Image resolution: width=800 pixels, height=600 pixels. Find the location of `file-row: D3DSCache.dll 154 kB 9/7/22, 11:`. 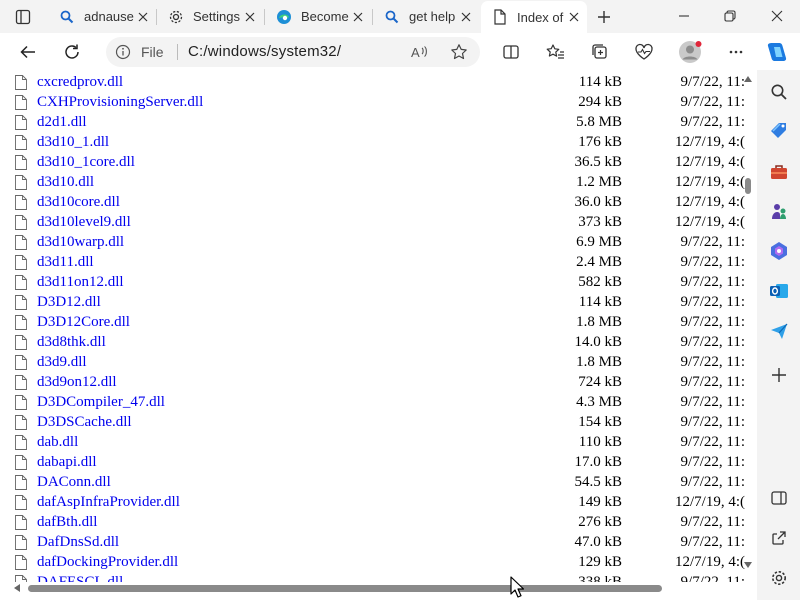

file-row: D3DSCache.dll 154 kB 9/7/22, 11: is located at coordinates (372, 423).